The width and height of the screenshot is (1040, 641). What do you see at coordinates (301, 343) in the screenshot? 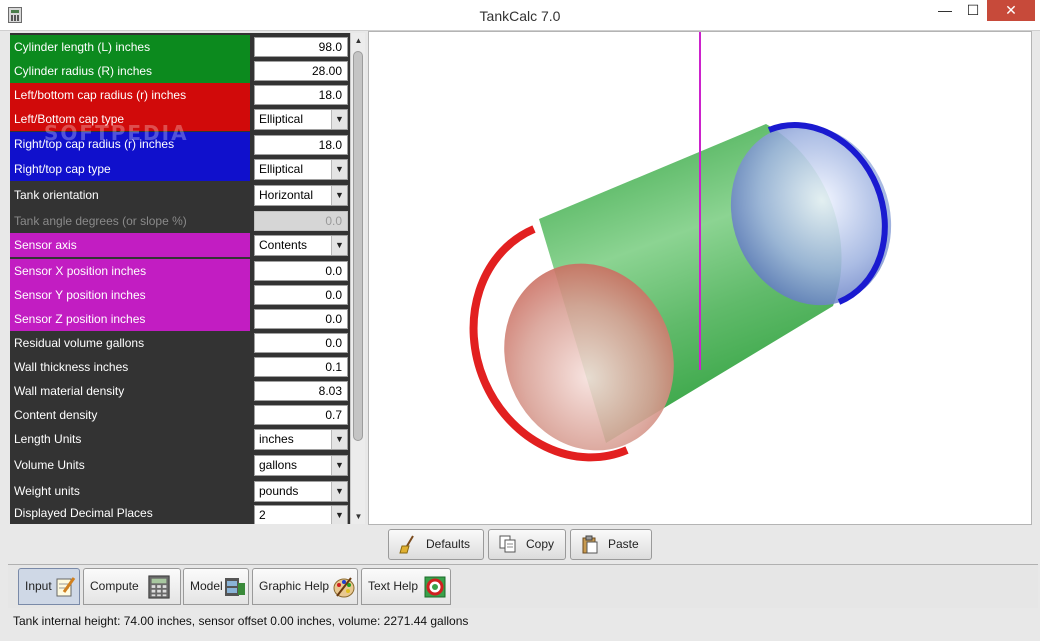
I see `residual-volume-field: 0.0` at bounding box center [301, 343].